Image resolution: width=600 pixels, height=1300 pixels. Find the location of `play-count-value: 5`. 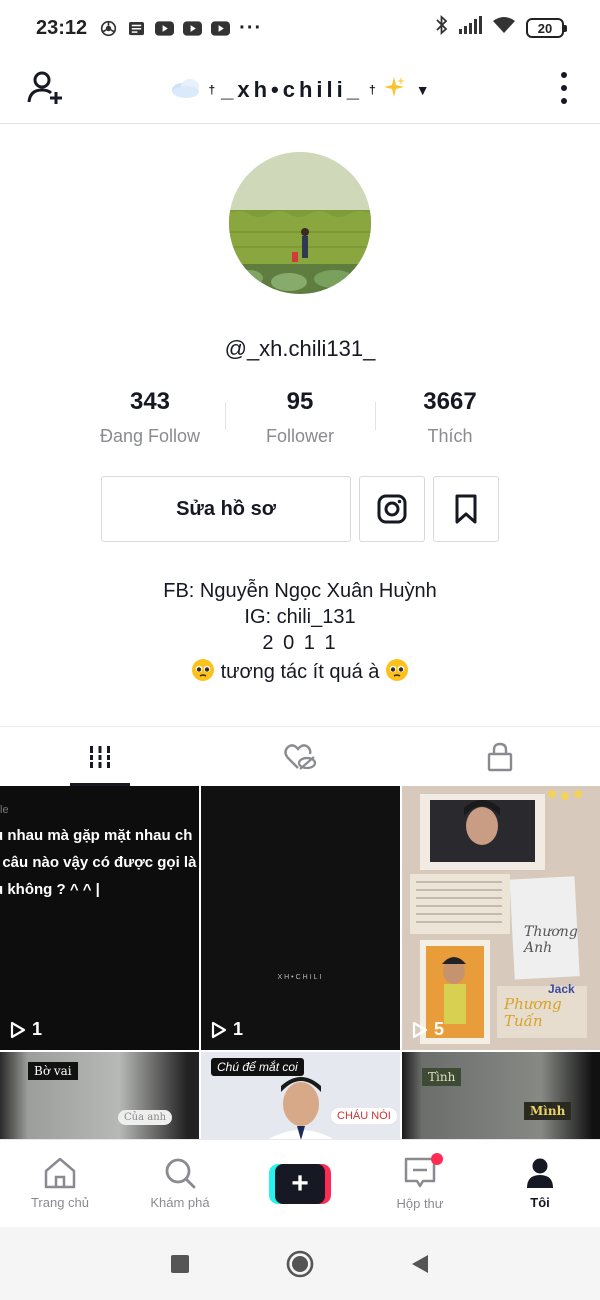

play-count-value: 5 is located at coordinates (439, 1029).